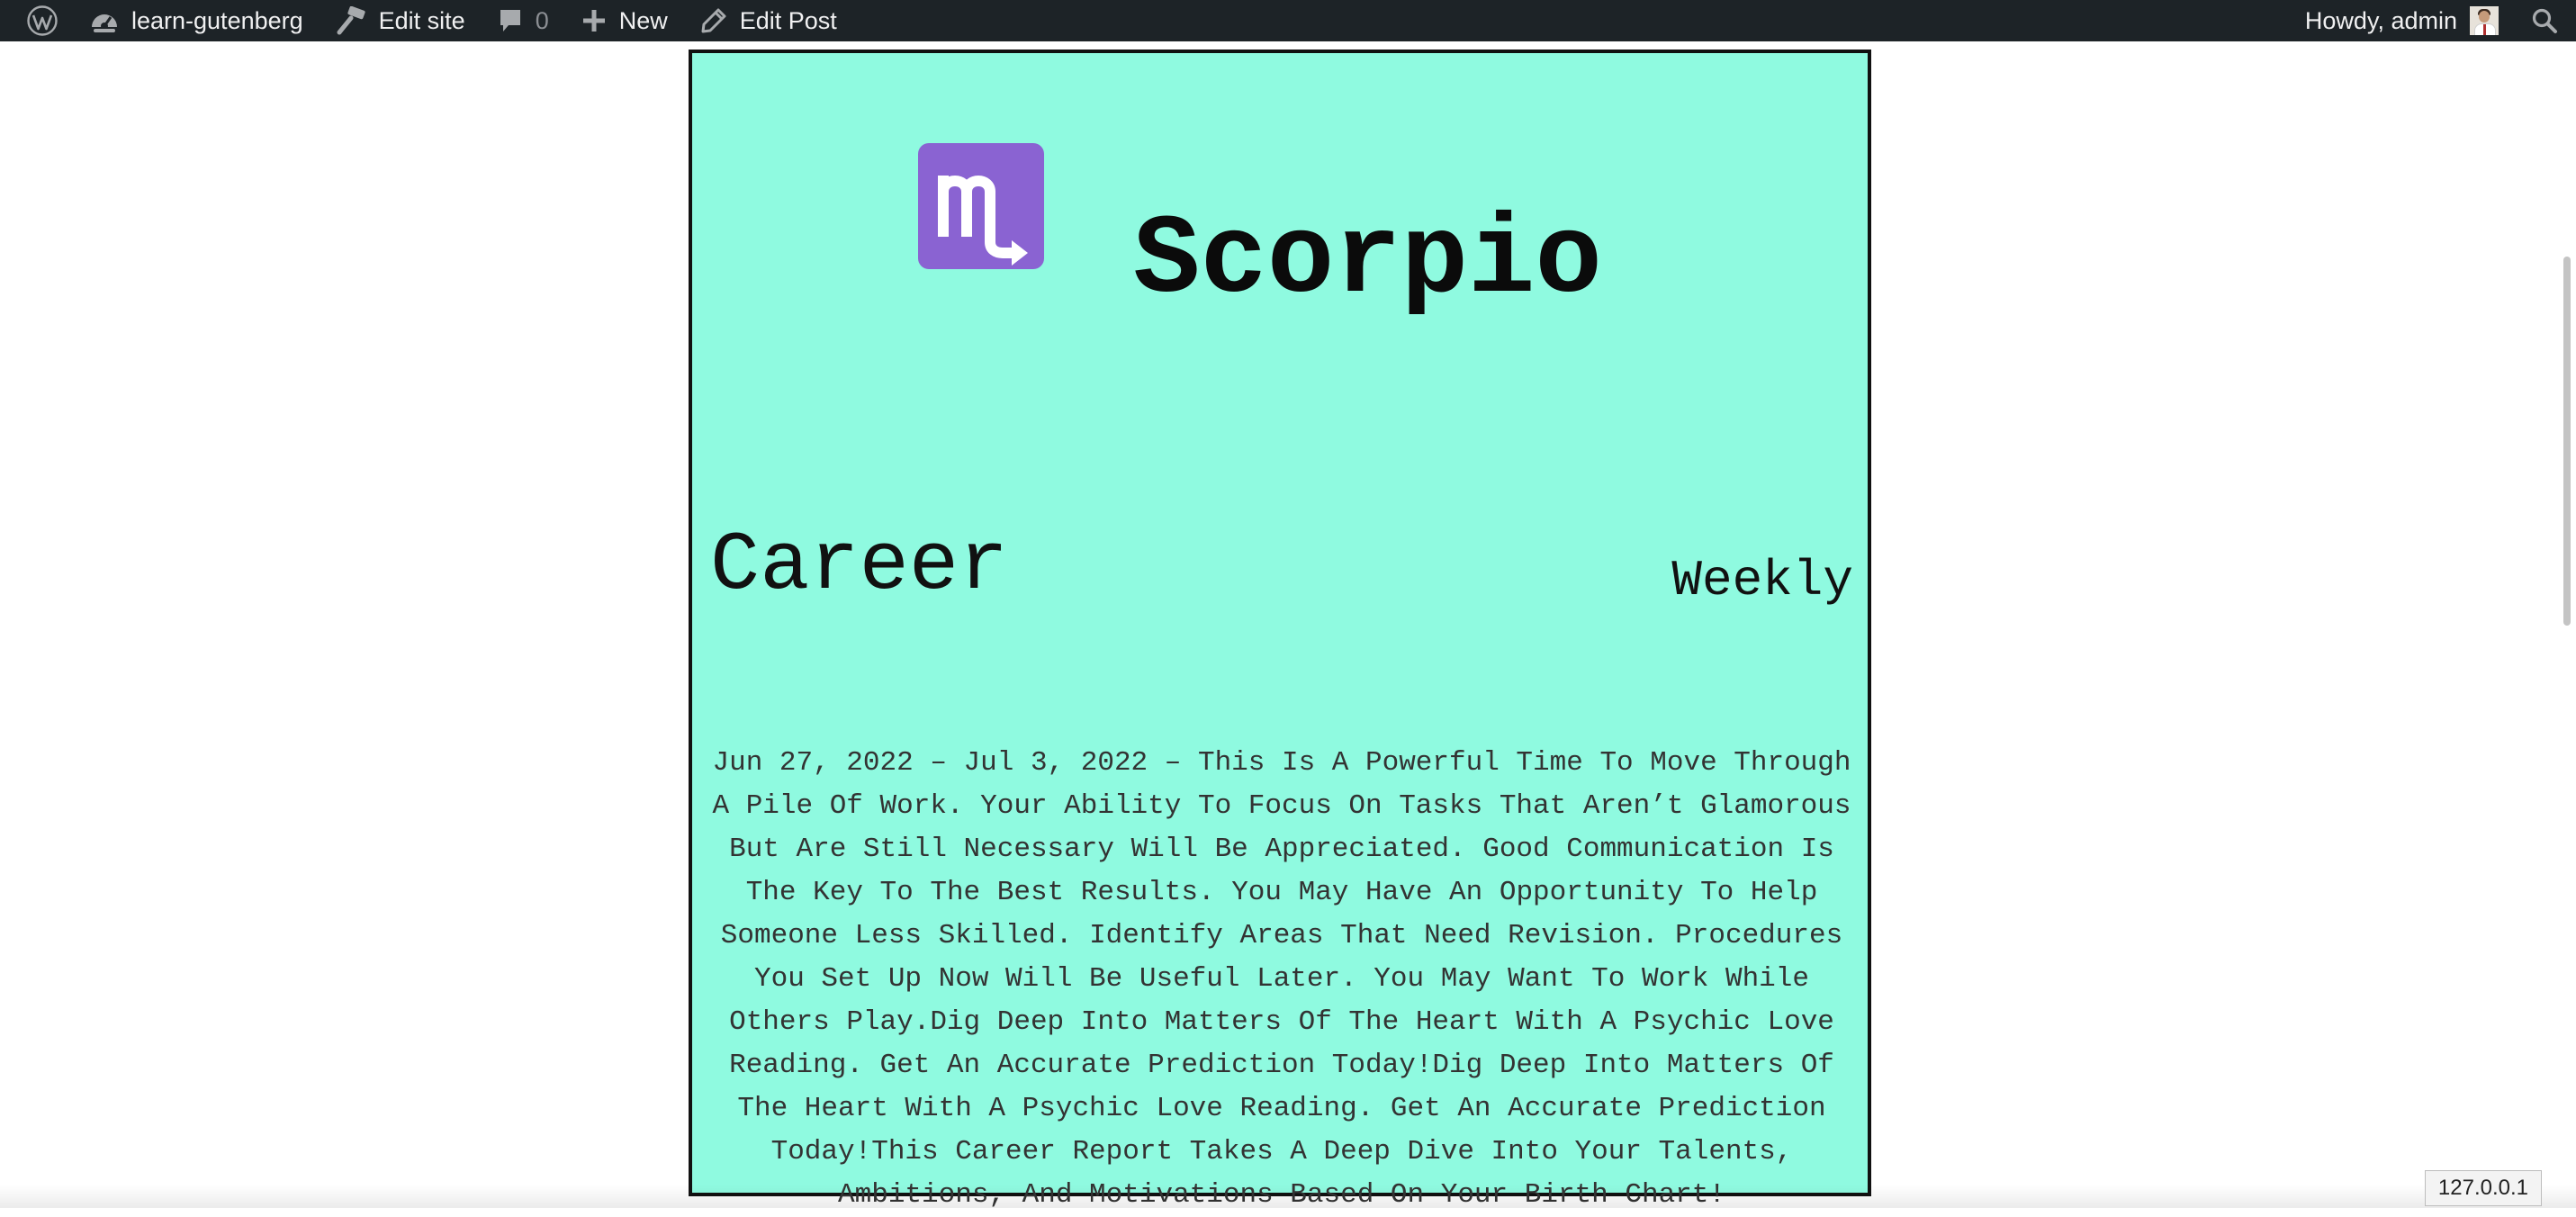 This screenshot has height=1217, width=2576. Describe the element at coordinates (643, 21) in the screenshot. I see `new-label: New` at that location.